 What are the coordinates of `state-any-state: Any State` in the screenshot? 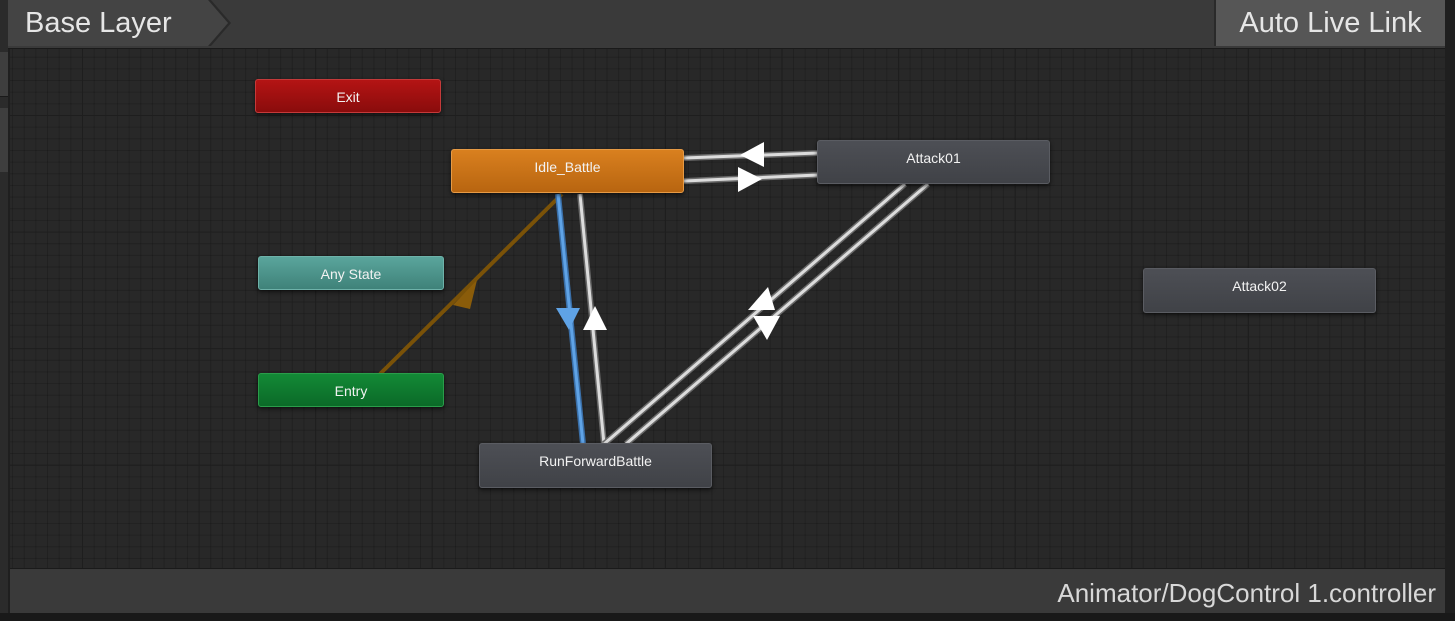 It's located at (351, 273).